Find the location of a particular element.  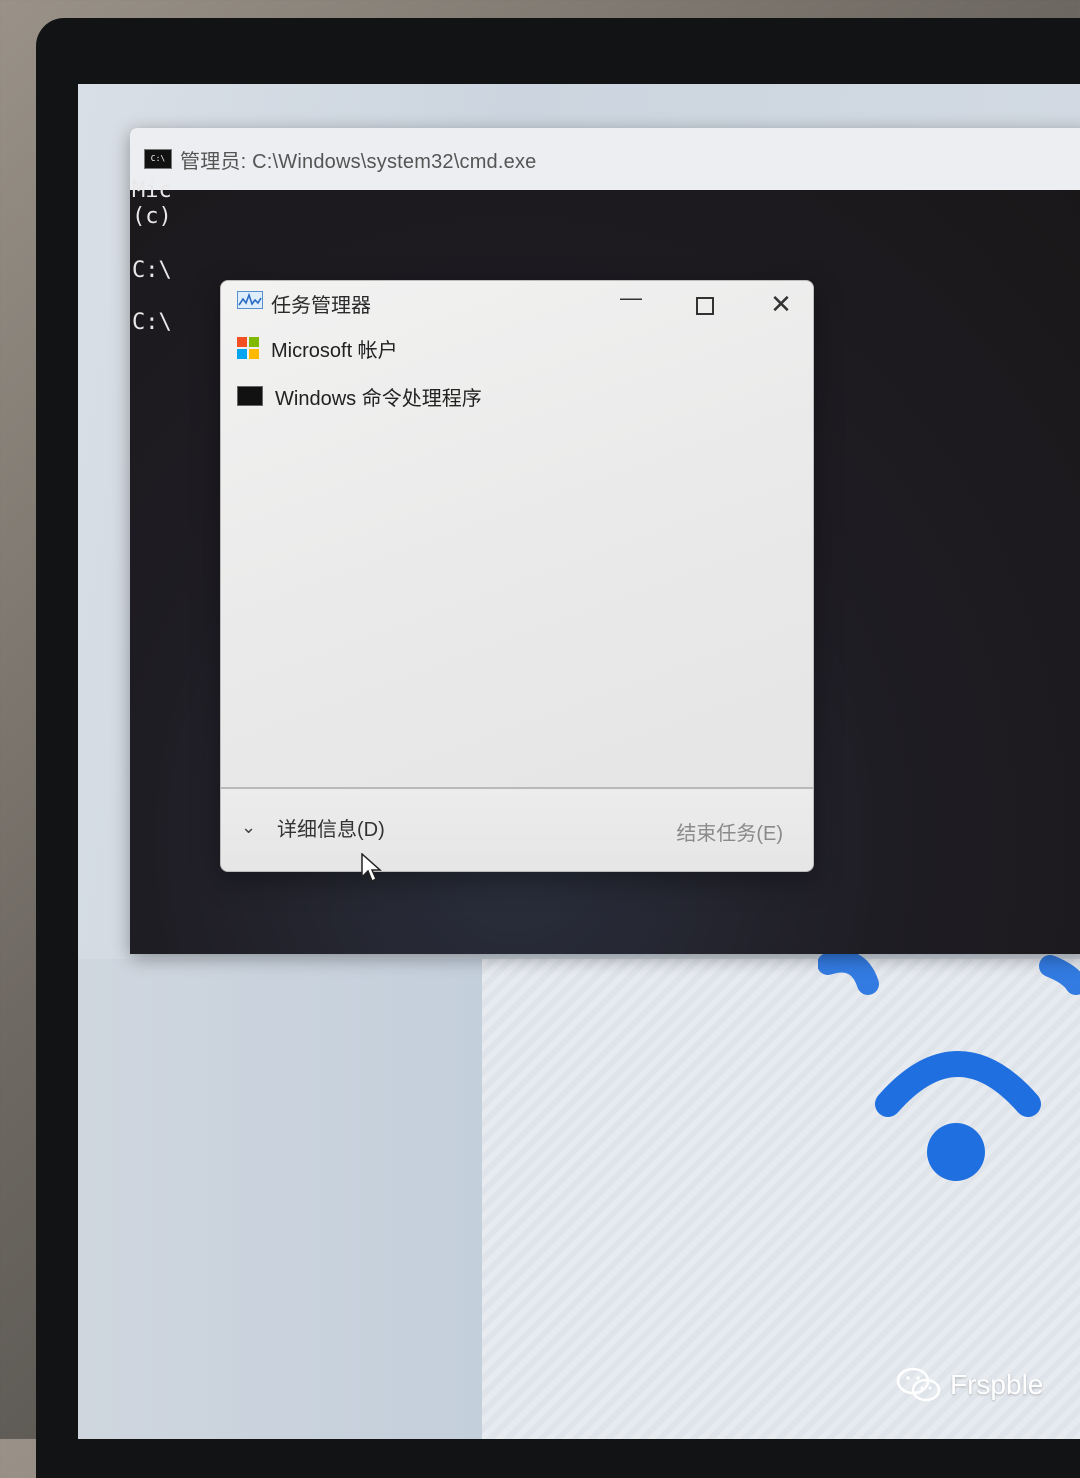

process-item-microsoft-account: Microsoft 帐户 is located at coordinates (317, 348).